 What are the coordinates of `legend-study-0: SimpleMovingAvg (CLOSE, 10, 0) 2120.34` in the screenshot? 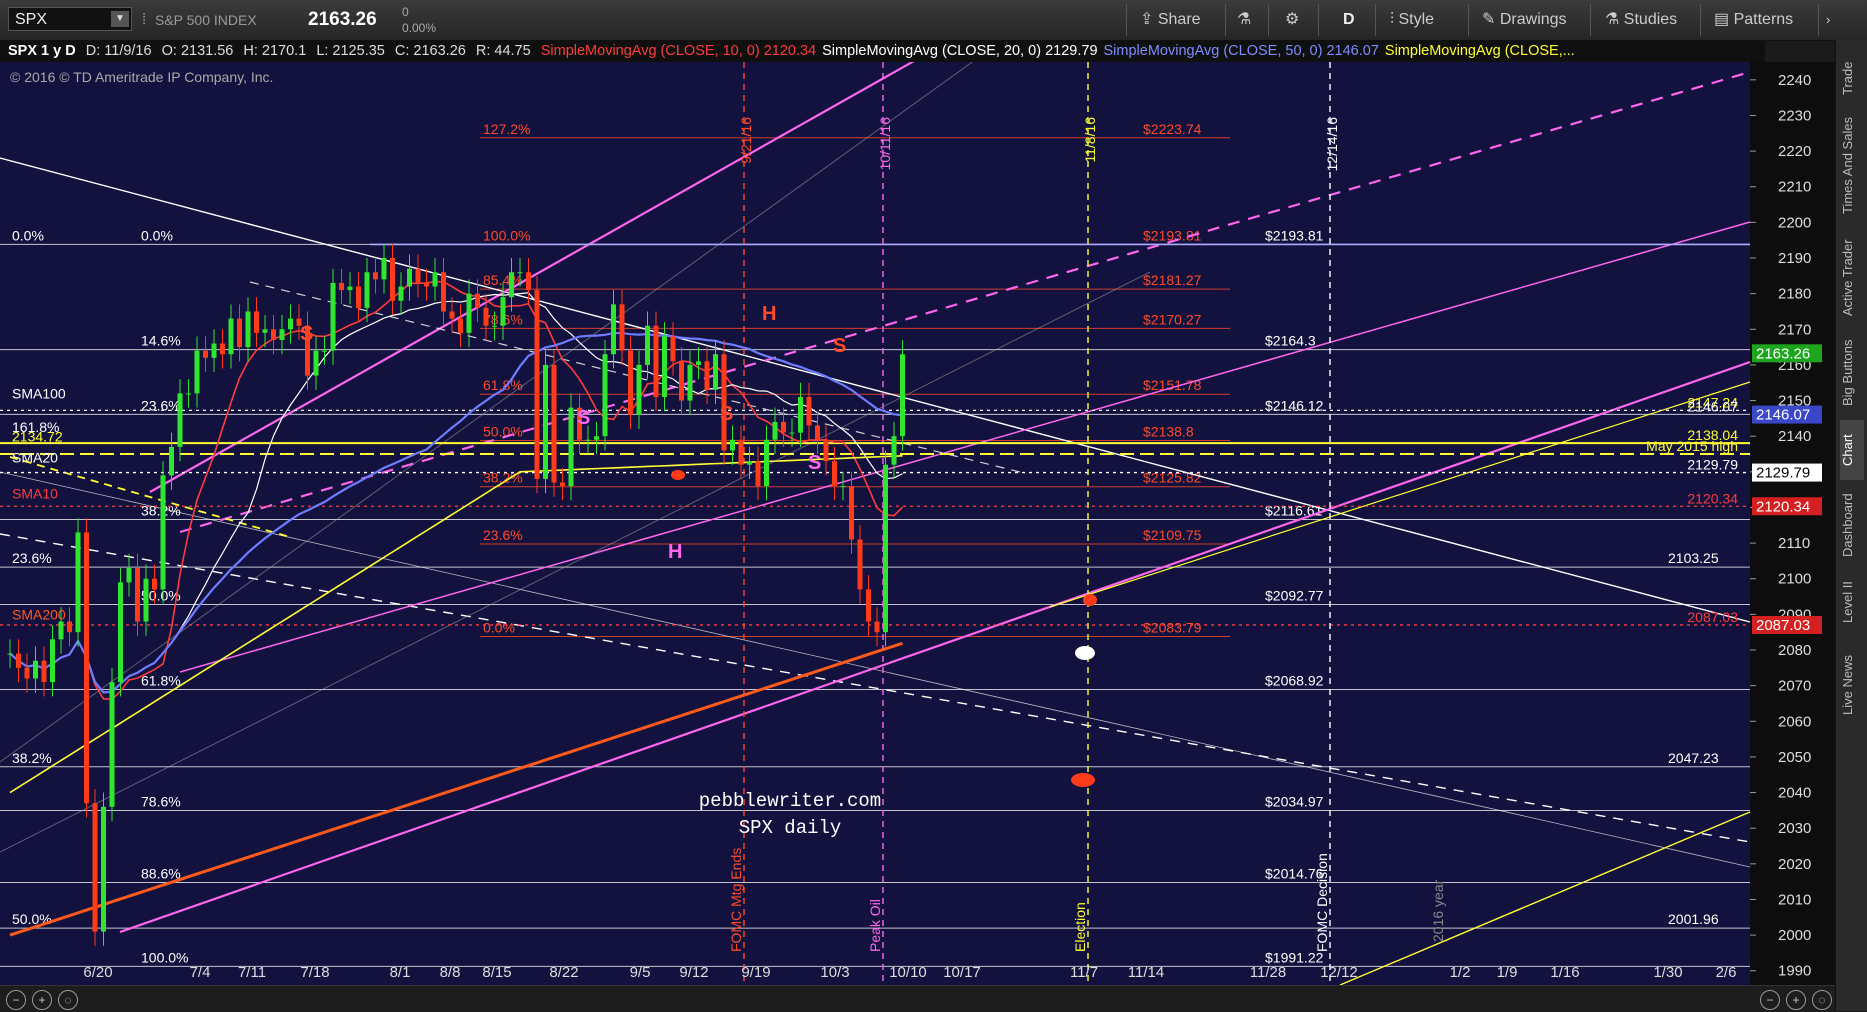 It's located at (678, 51).